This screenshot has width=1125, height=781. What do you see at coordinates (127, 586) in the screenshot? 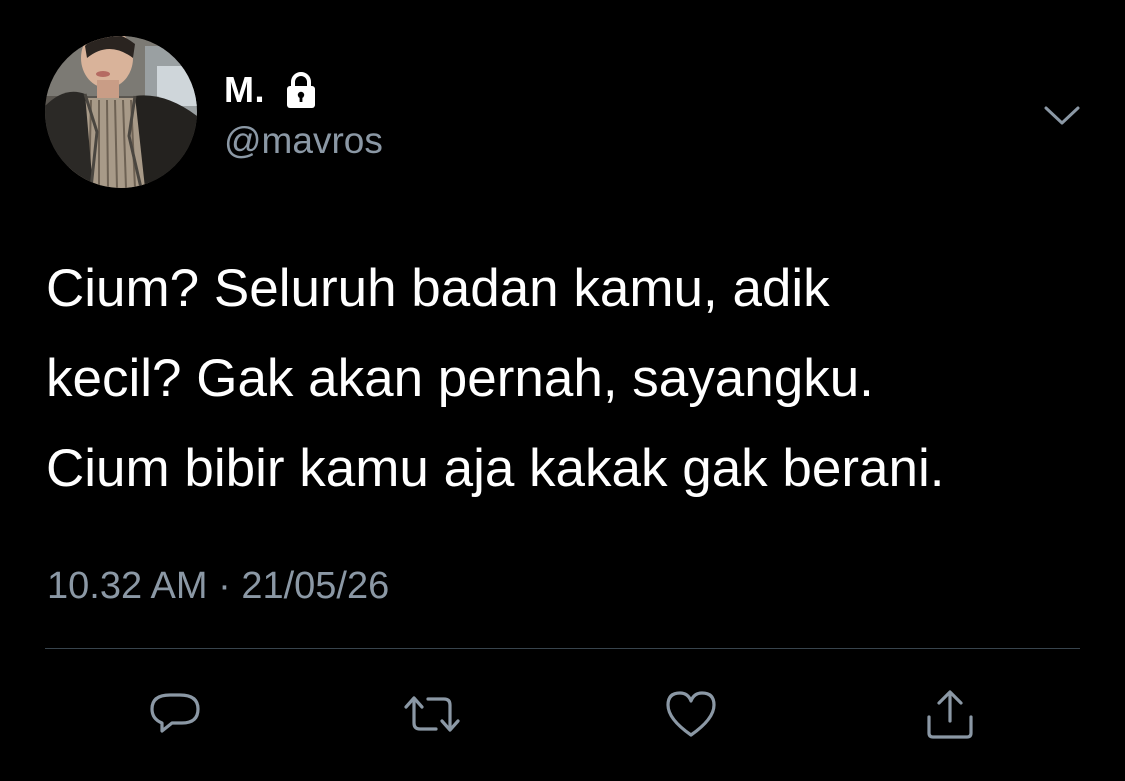
I see `tweet-time: 10.32 AM` at bounding box center [127, 586].